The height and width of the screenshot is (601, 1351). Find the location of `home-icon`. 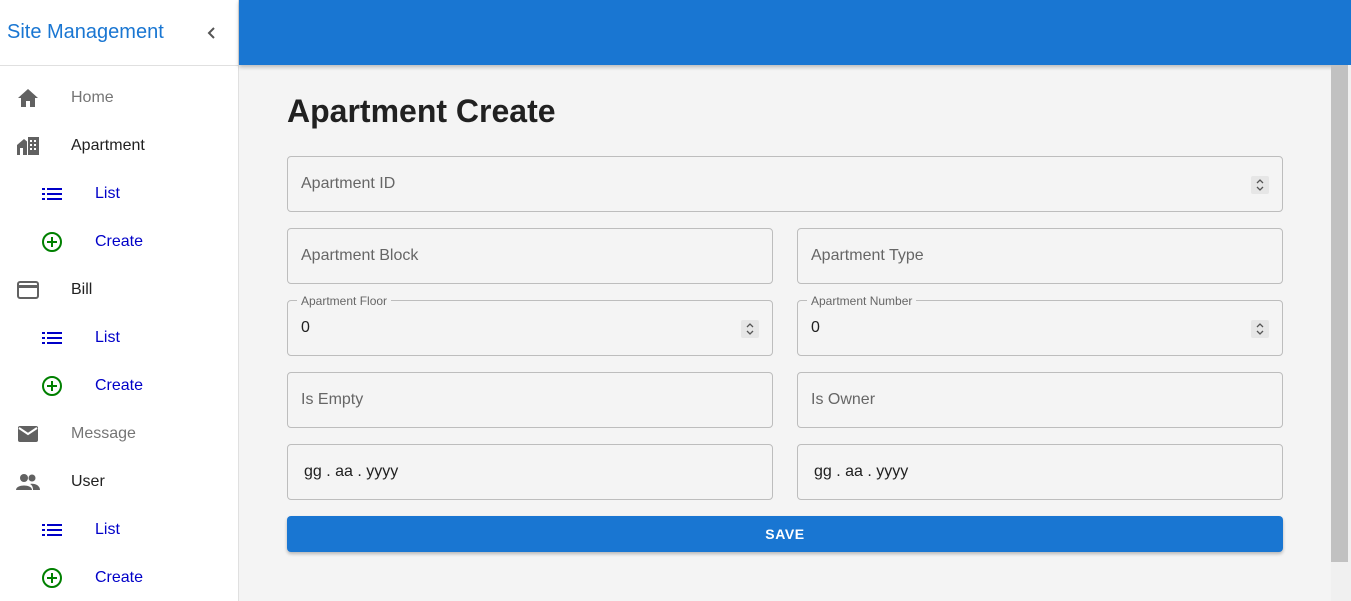

home-icon is located at coordinates (28, 98).